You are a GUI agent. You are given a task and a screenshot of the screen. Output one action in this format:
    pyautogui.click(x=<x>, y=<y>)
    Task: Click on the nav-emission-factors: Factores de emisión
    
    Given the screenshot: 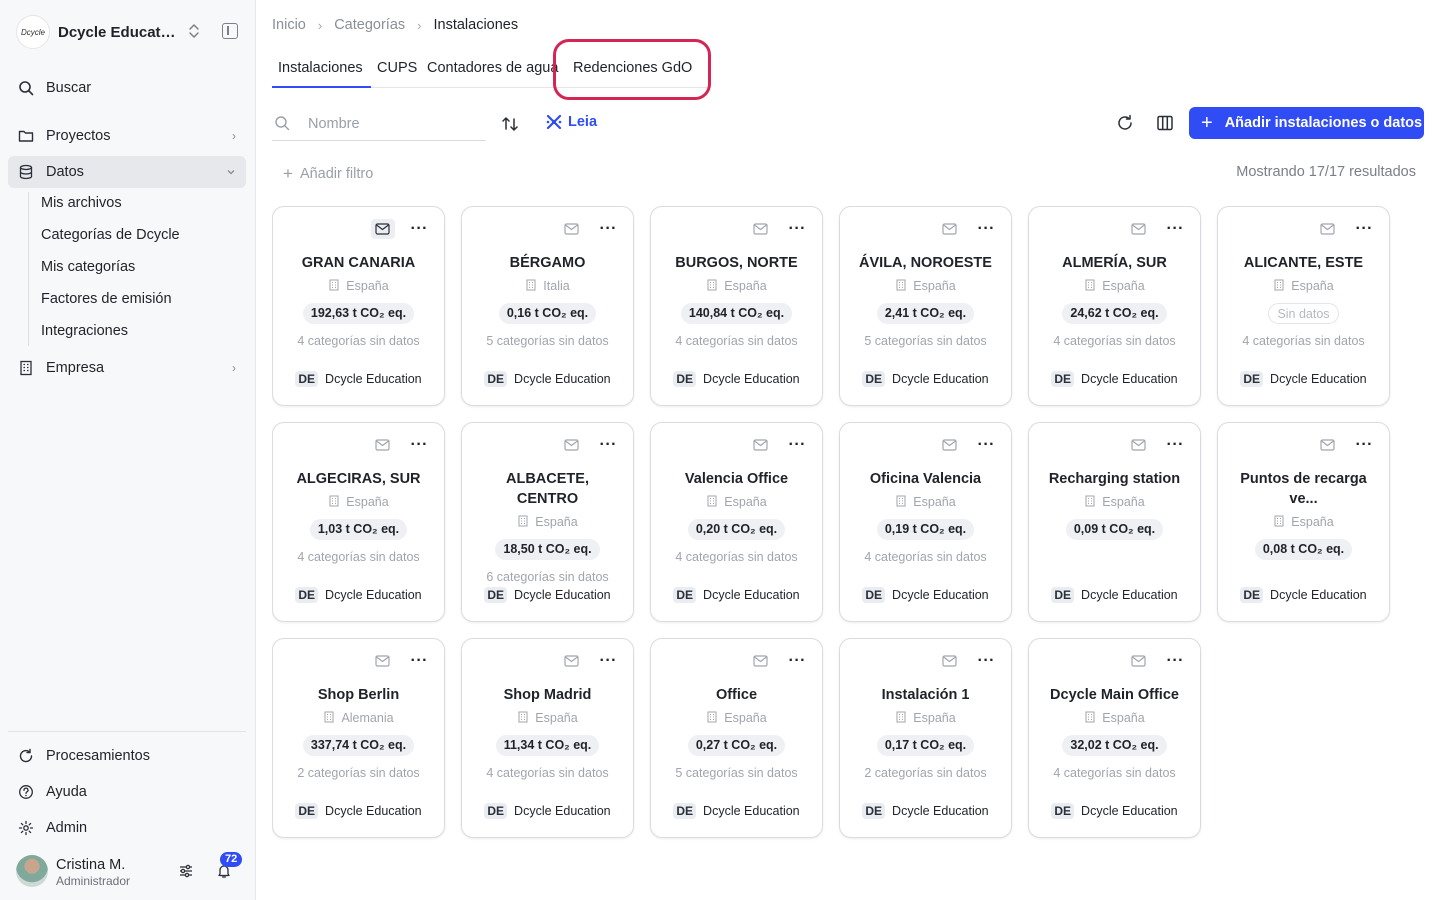 What is the action you would take?
    pyautogui.click(x=106, y=301)
    